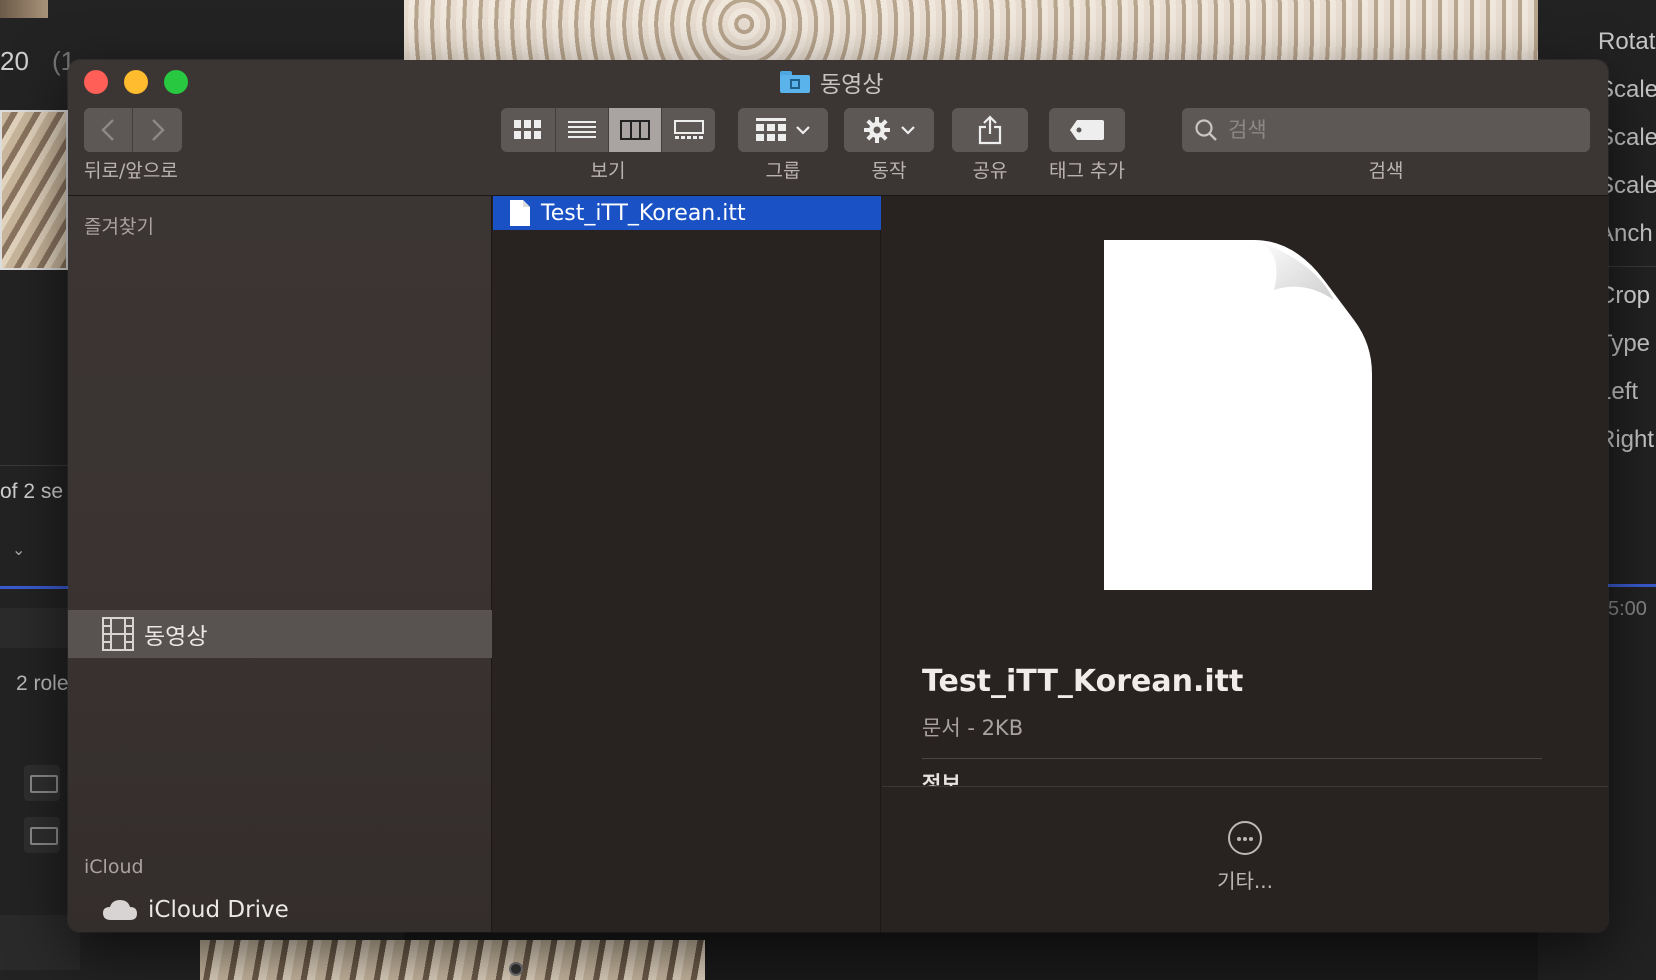 The height and width of the screenshot is (980, 1656). I want to click on search-field, so click(1386, 130).